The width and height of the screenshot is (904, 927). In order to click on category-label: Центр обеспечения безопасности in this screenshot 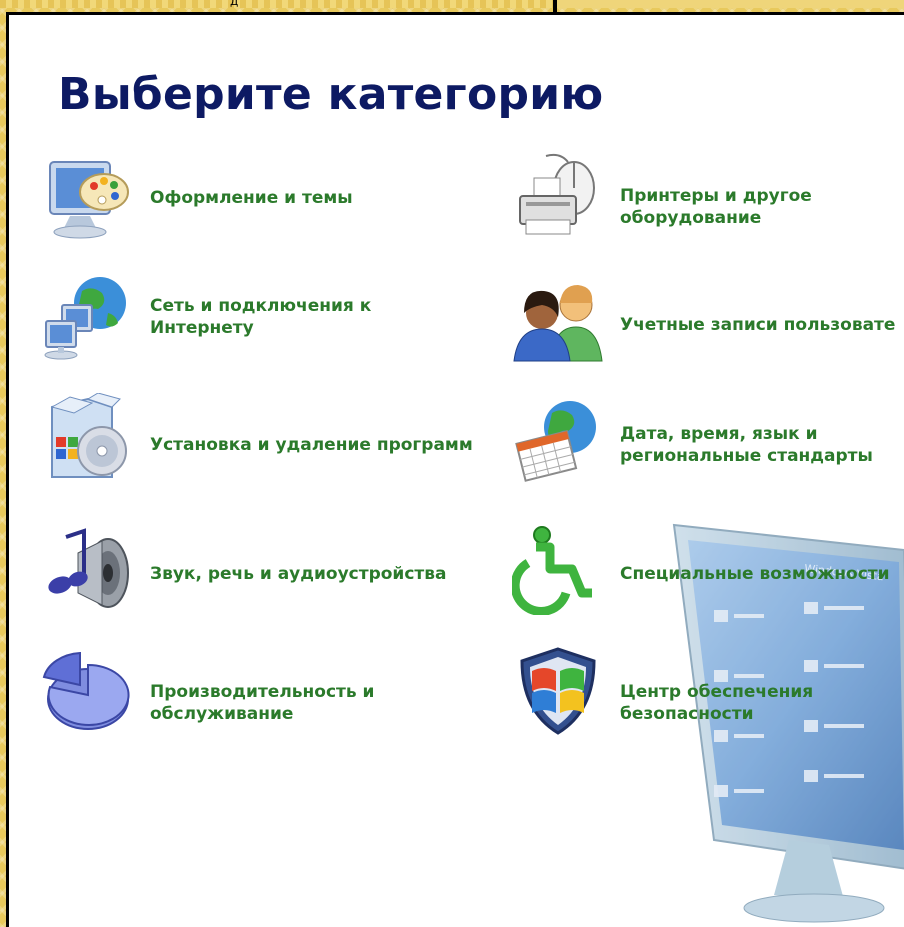, I will do `click(717, 703)`.